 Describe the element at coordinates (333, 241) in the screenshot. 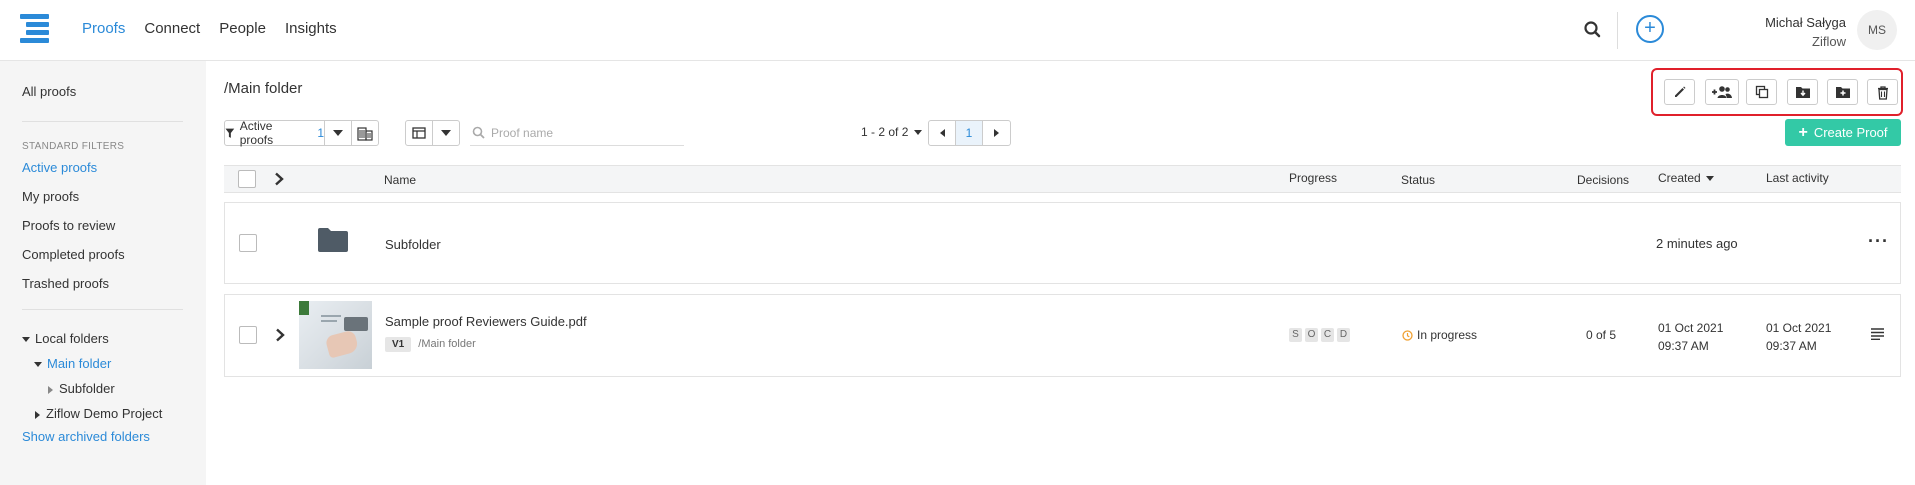

I see `folder-icon` at that location.